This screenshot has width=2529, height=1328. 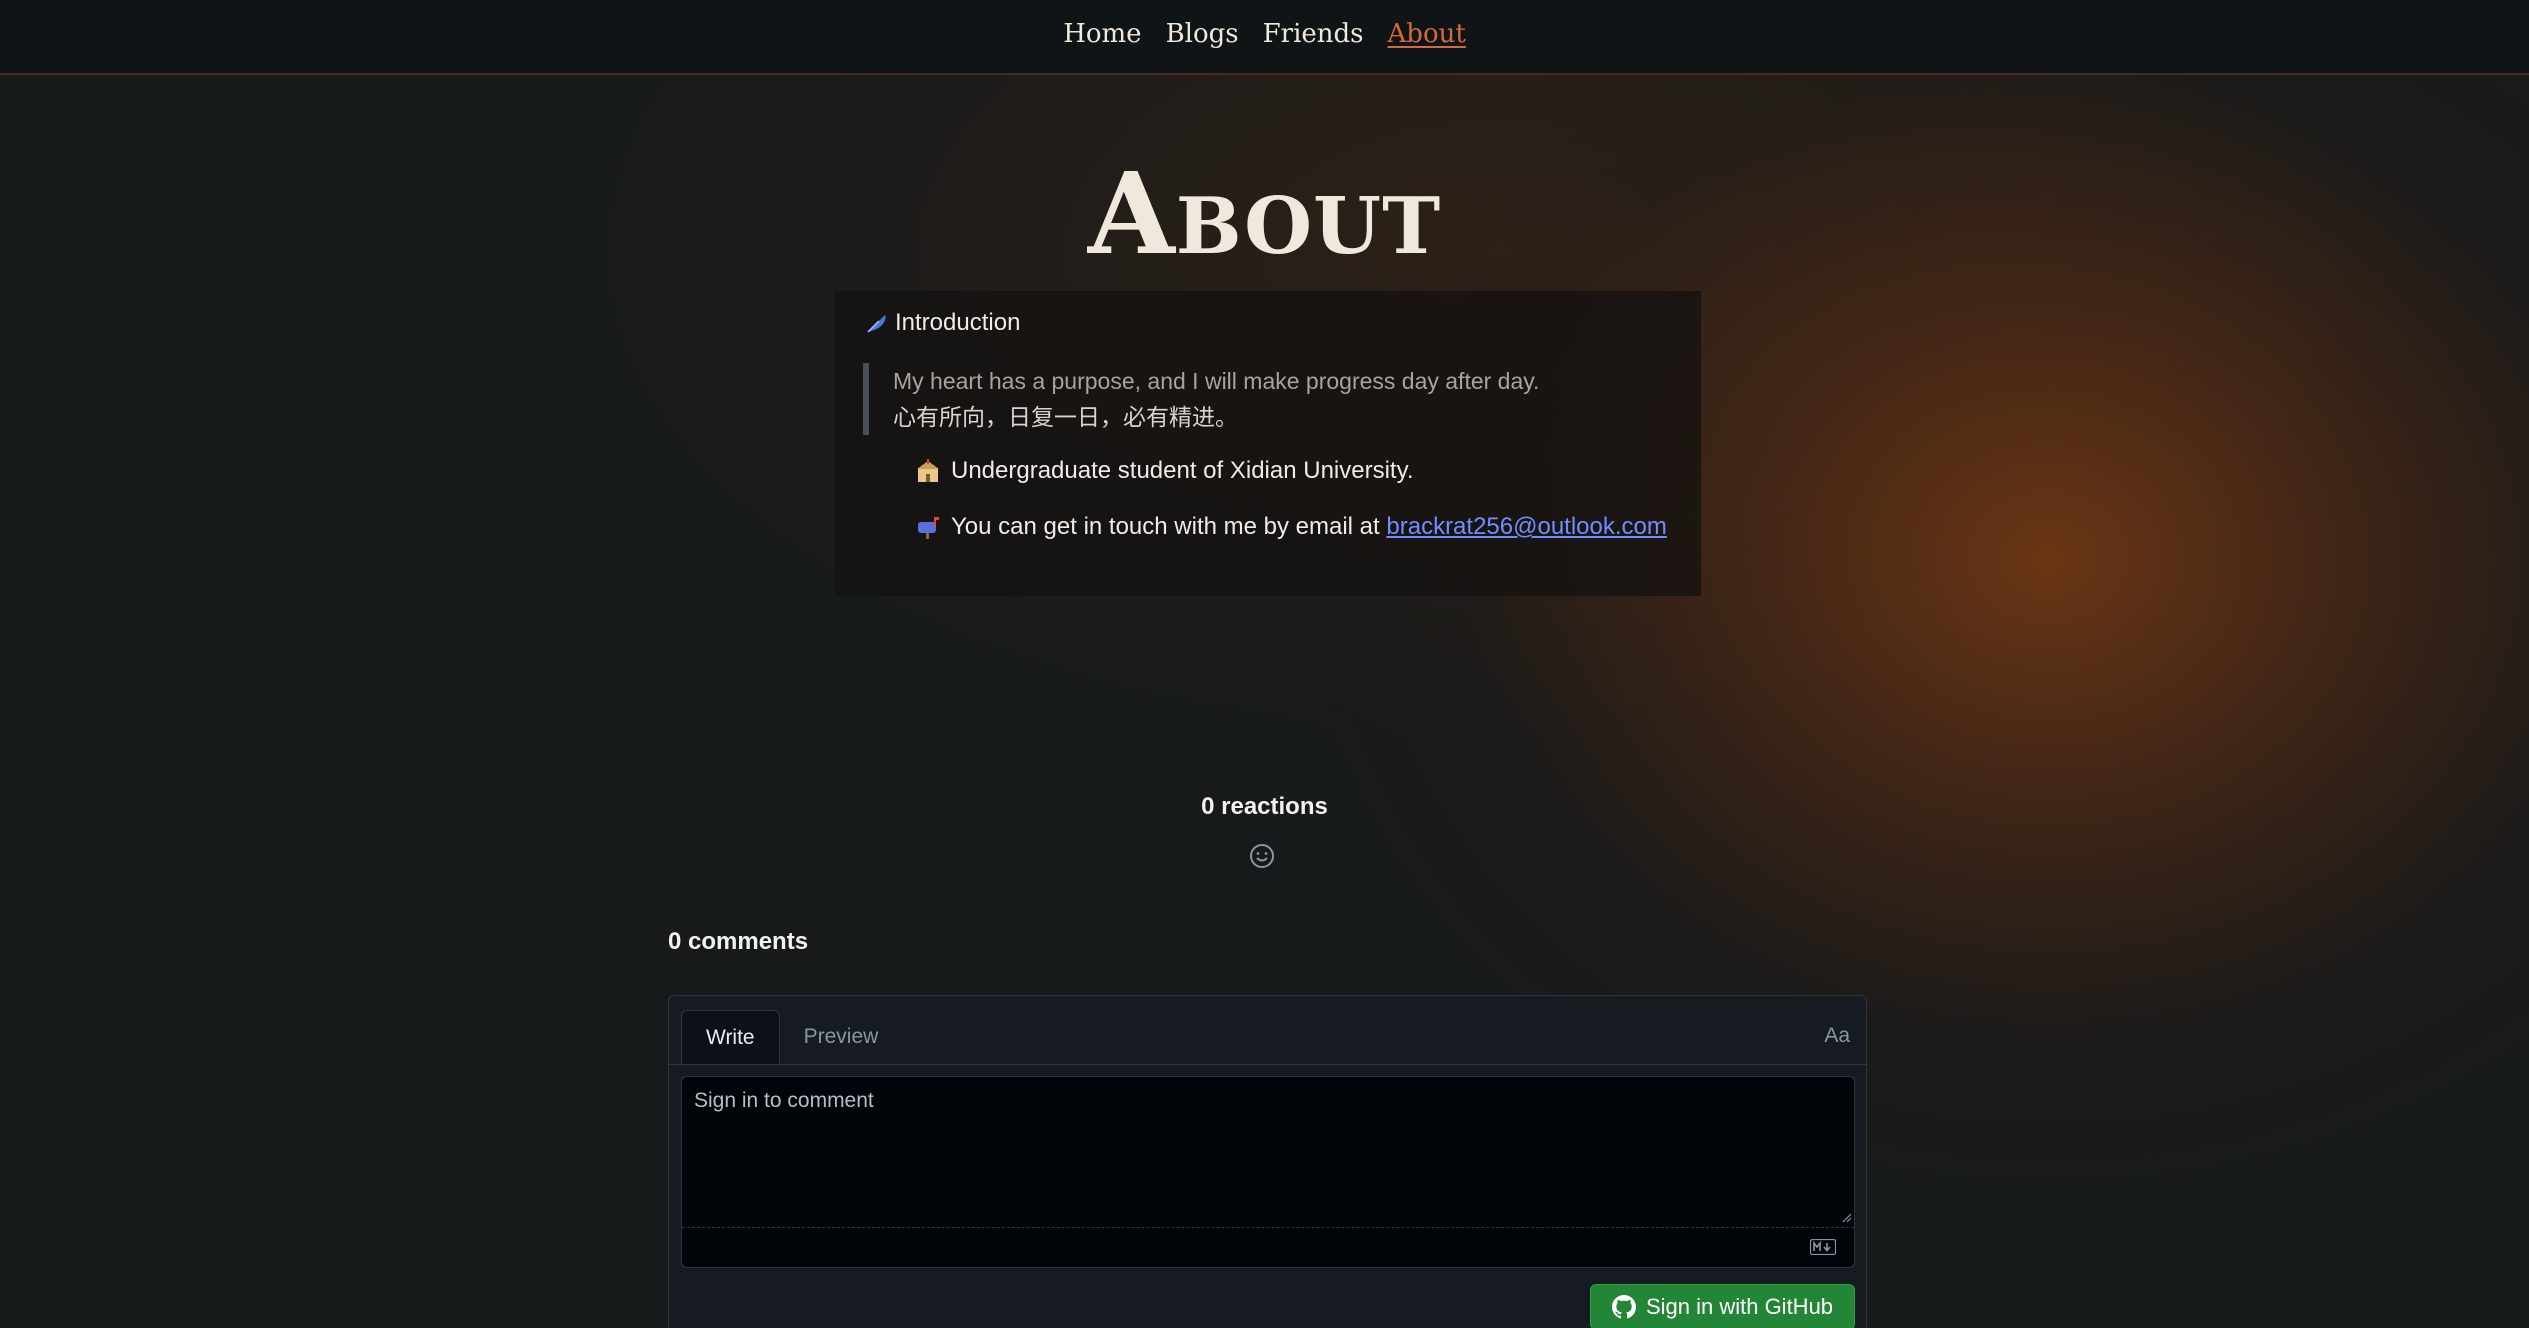 I want to click on sign-in-github-button: Sign in with GitHub, so click(x=1722, y=1306).